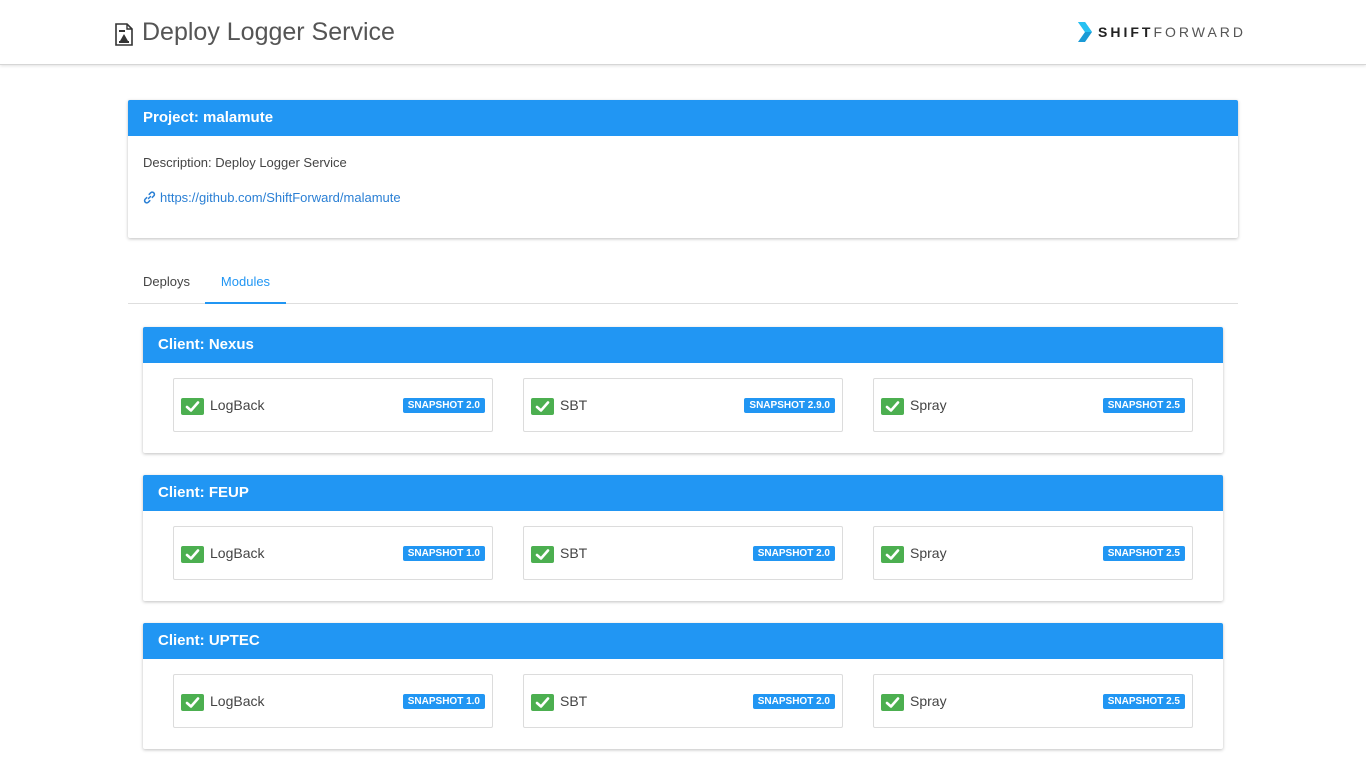 The image size is (1366, 771). What do you see at coordinates (245, 283) in the screenshot?
I see `tab-modules: Modules` at bounding box center [245, 283].